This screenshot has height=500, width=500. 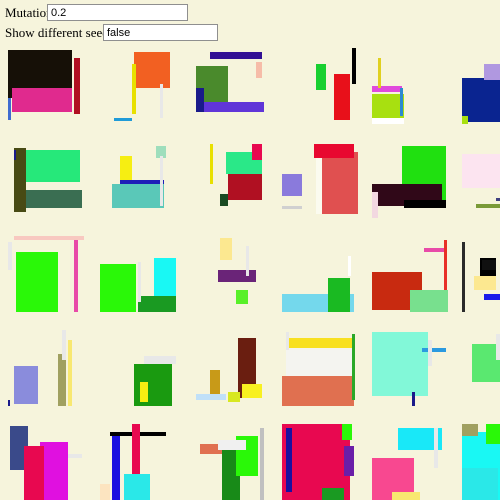 I want to click on seeds-row: Show different seeds, so click(x=111, y=32).